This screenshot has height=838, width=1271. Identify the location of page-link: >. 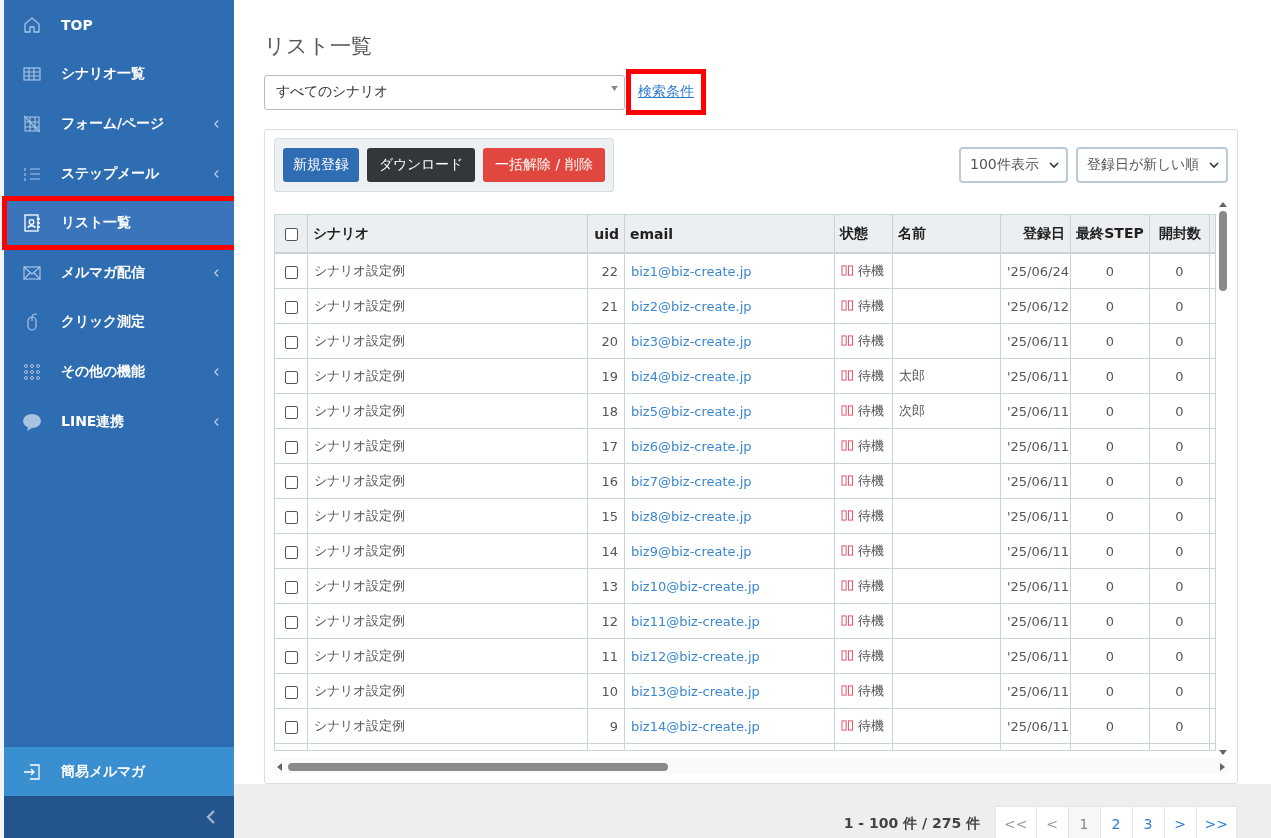
(1180, 822).